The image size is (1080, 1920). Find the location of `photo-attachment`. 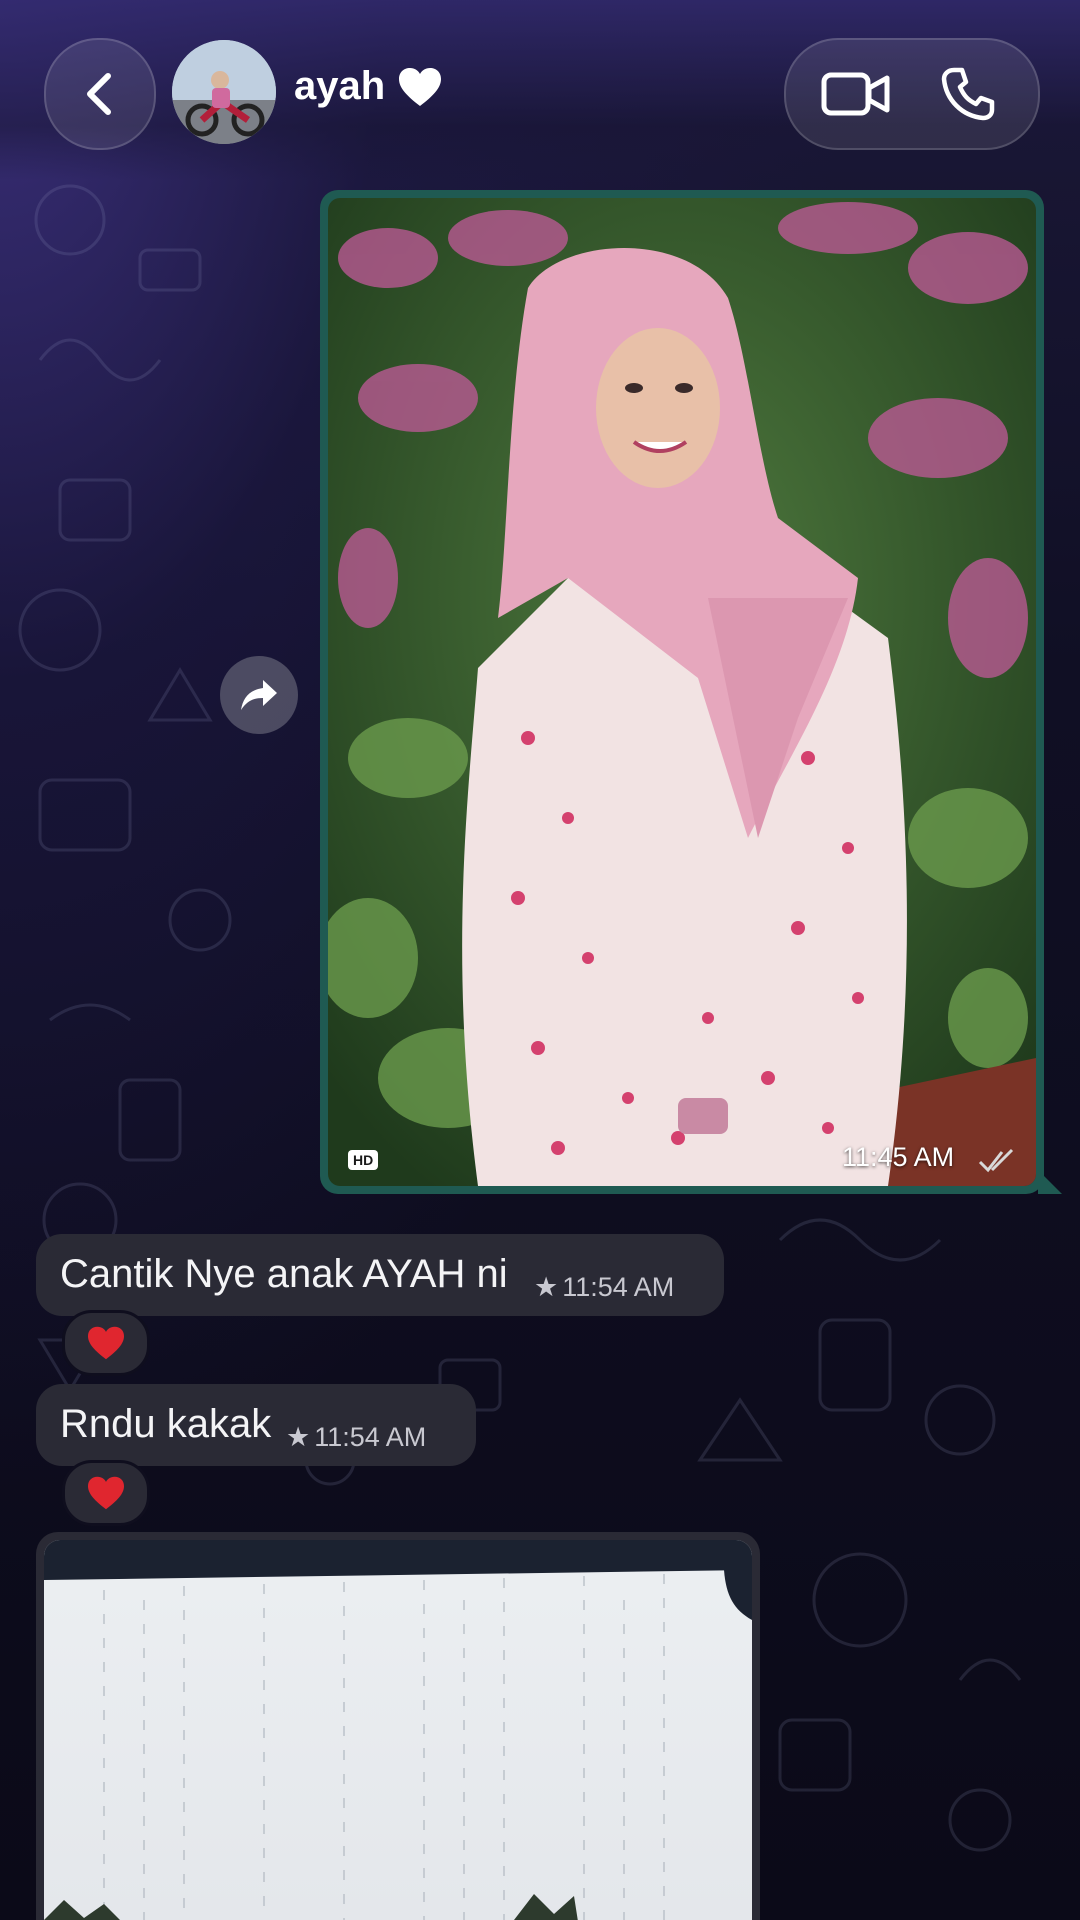

photo-attachment is located at coordinates (398, 1730).